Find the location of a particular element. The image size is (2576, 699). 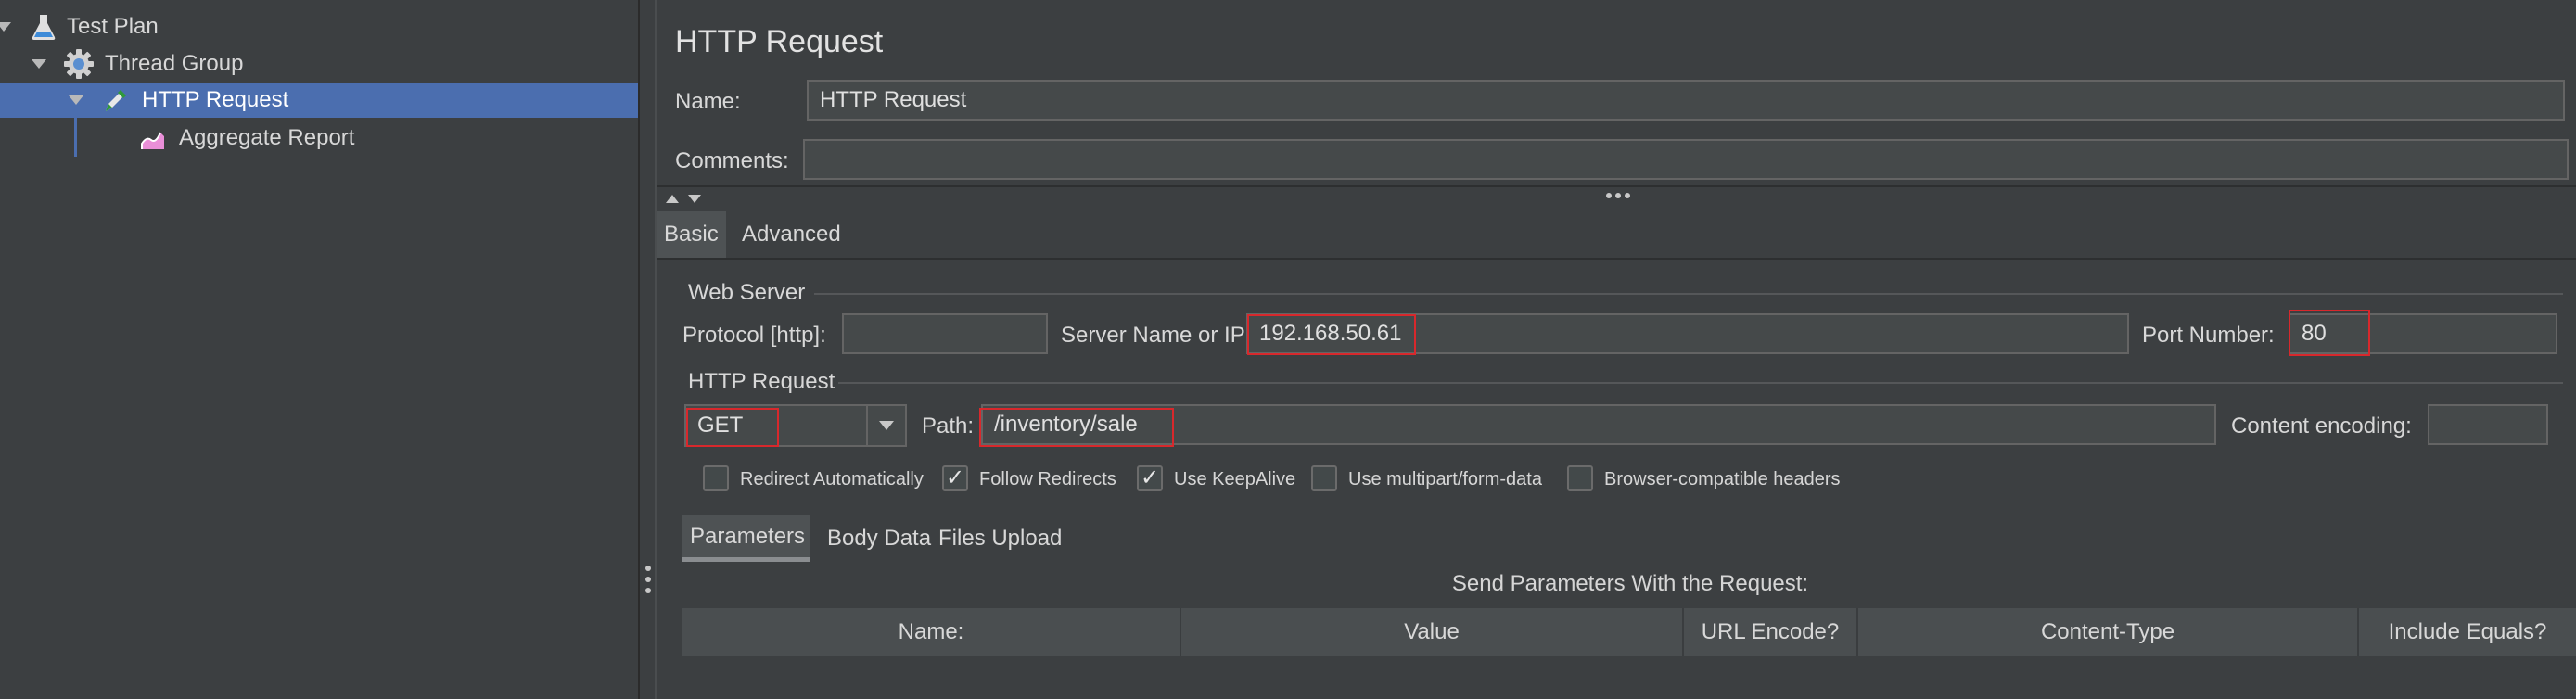

tab-body-data: Body Data is located at coordinates (879, 538).